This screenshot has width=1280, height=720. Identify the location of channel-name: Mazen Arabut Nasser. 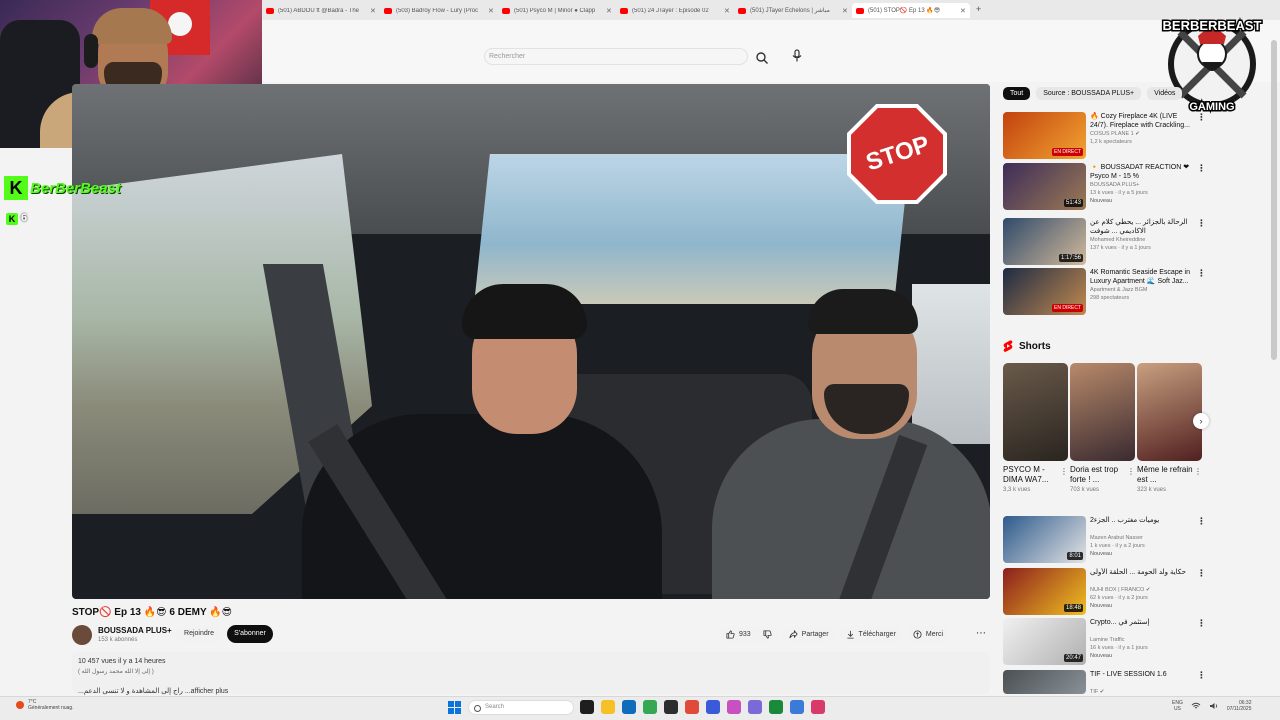
(1142, 538).